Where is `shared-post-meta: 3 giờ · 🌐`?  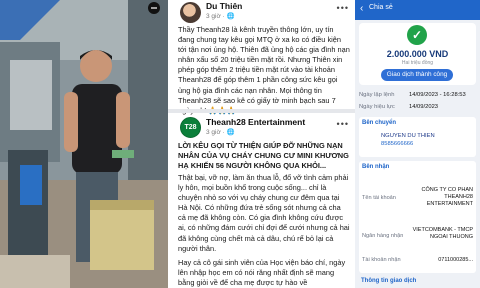 shared-post-meta: 3 giờ · 🌐 is located at coordinates (220, 132).